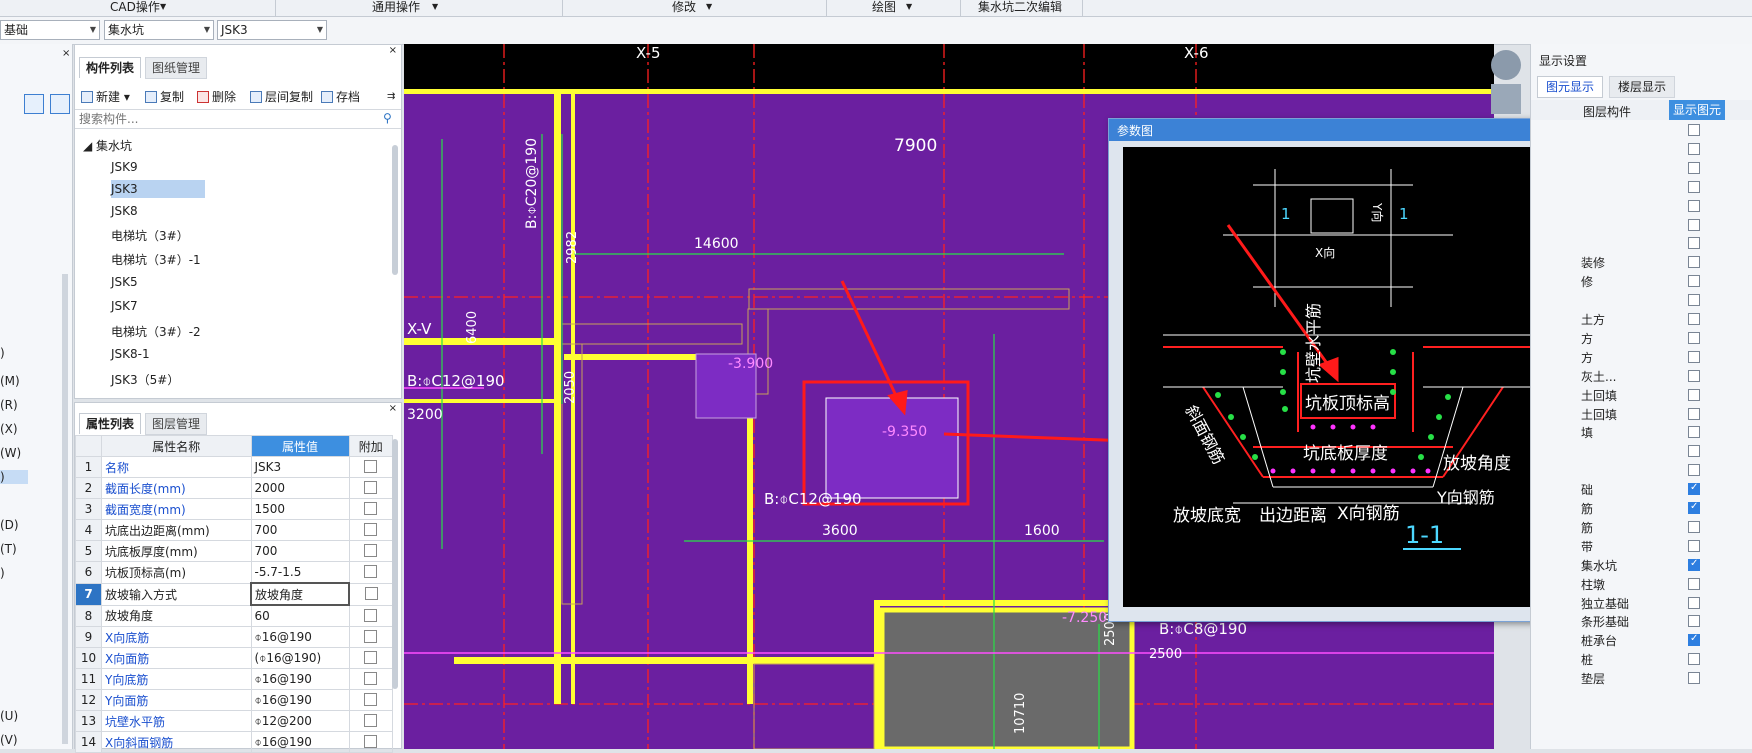  Describe the element at coordinates (234, 509) in the screenshot. I see `table-row: 3 截面宽度(mm) 1500` at that location.